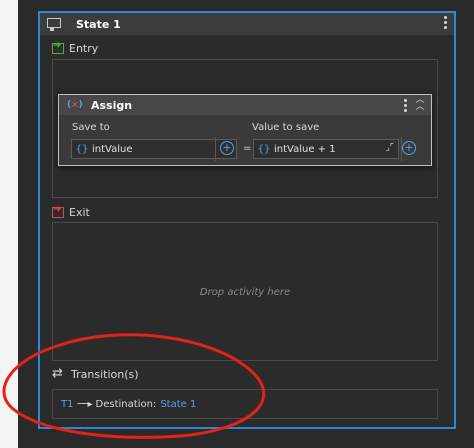 This screenshot has height=448, width=474. What do you see at coordinates (84, 404) in the screenshot?
I see `transition-arrow-icon: ──▸` at bounding box center [84, 404].